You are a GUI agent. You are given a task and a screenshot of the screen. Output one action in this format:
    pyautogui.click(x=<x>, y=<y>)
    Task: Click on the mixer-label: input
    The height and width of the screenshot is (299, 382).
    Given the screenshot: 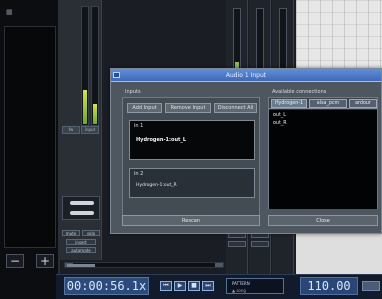 What is the action you would take?
    pyautogui.click(x=90, y=130)
    